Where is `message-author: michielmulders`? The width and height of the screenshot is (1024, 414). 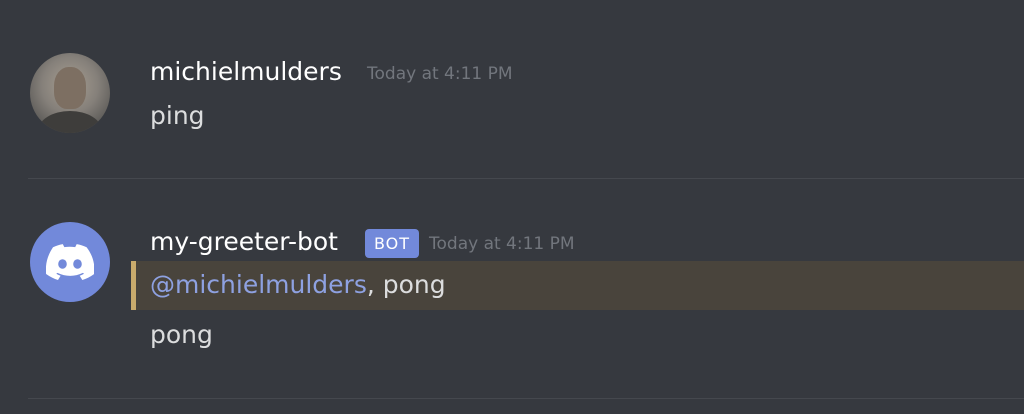 message-author: michielmulders is located at coordinates (246, 72).